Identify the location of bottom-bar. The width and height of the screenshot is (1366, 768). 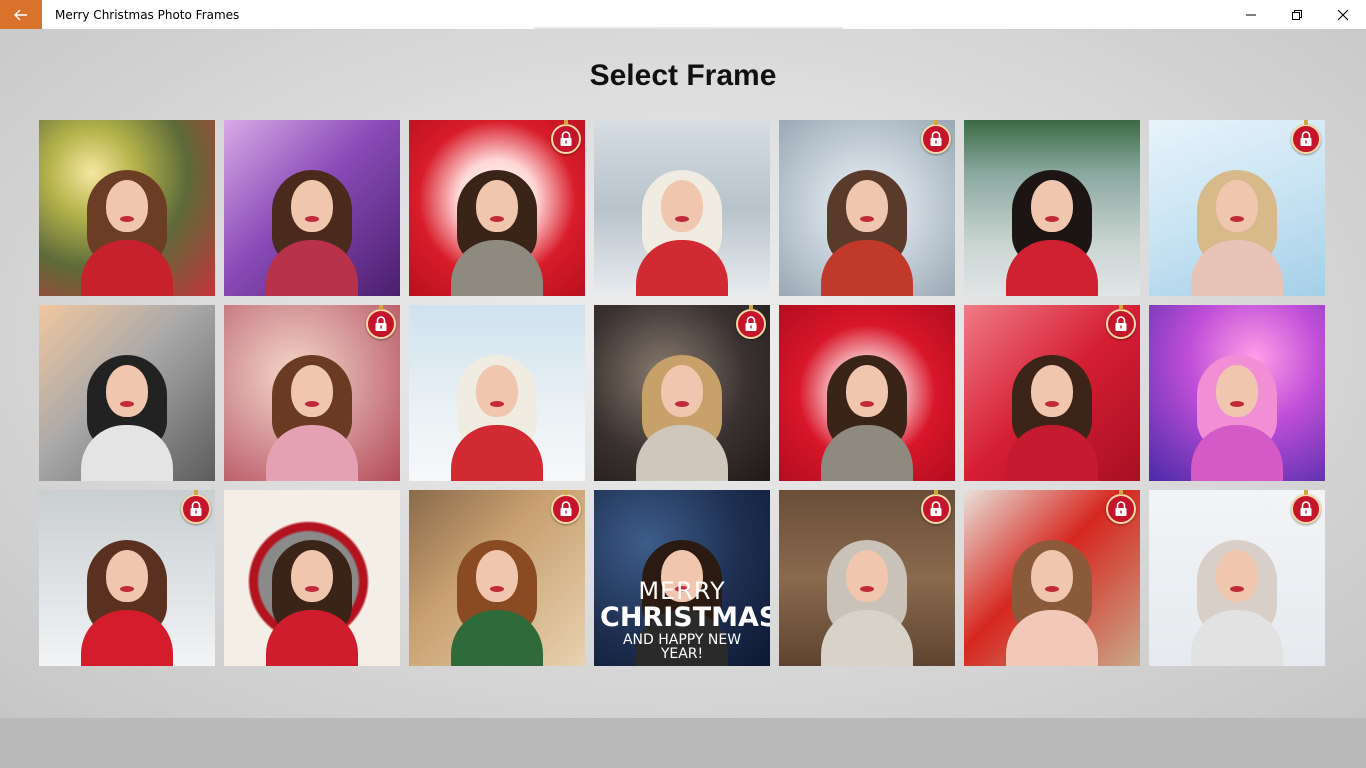
(683, 743).